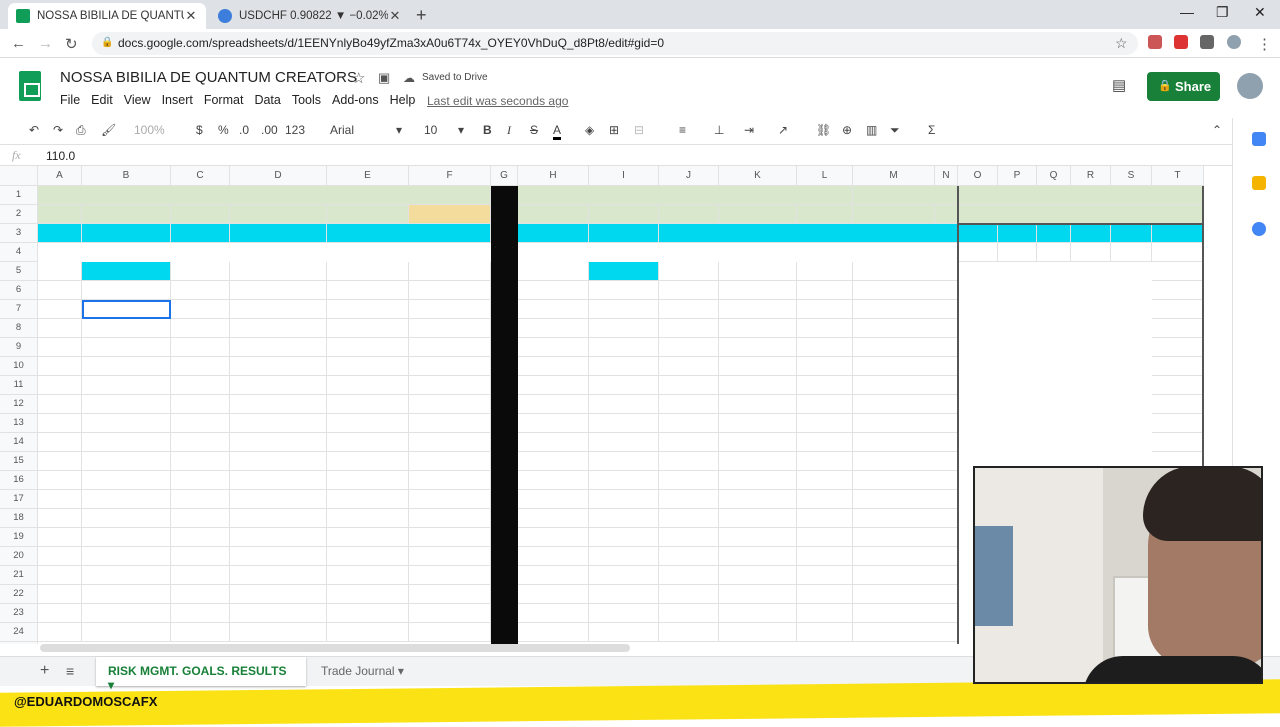 This screenshot has height=727, width=1280. I want to click on column-header-l: L, so click(825, 176).